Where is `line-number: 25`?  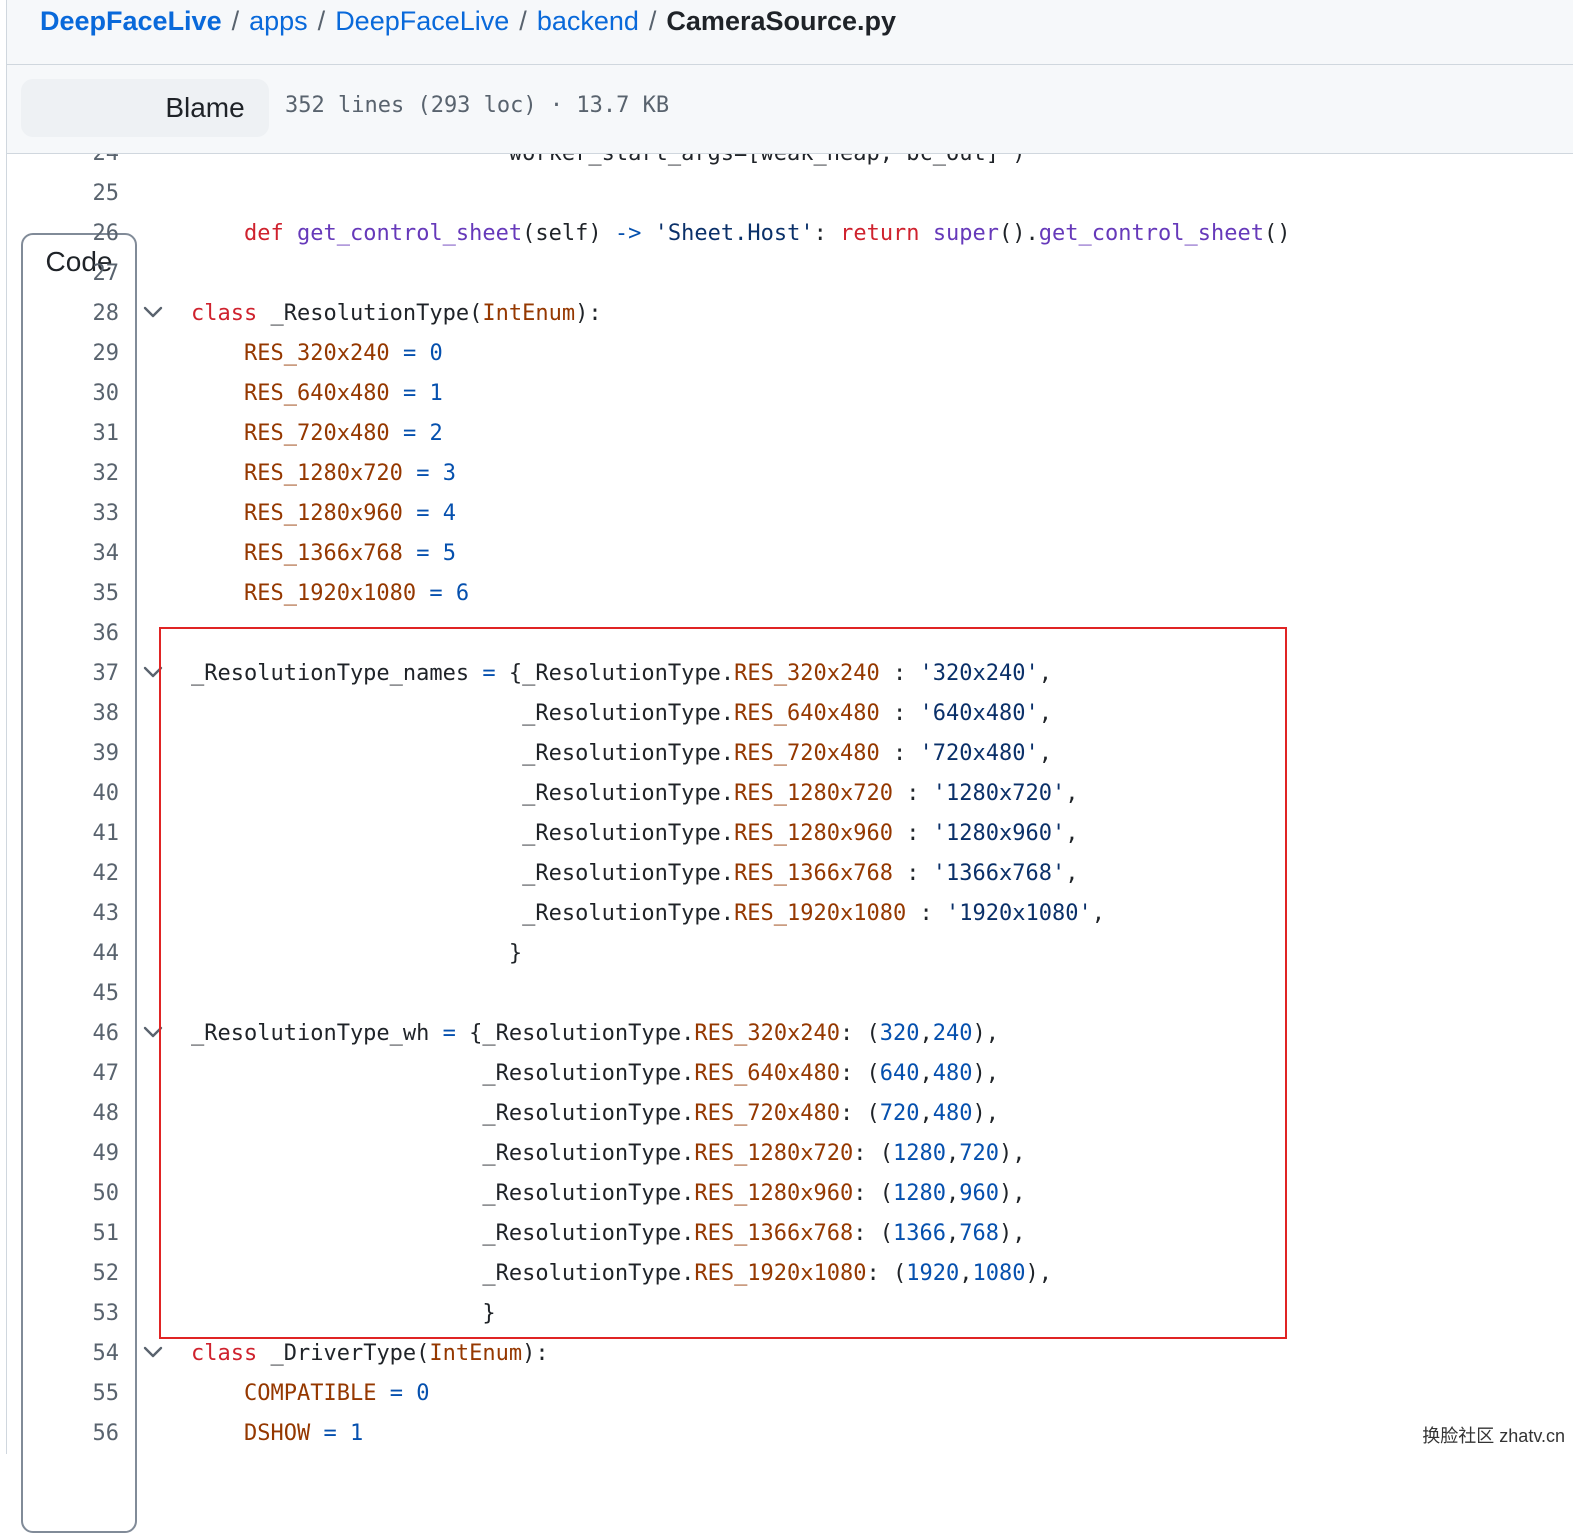
line-number: 25 is located at coordinates (83, 194).